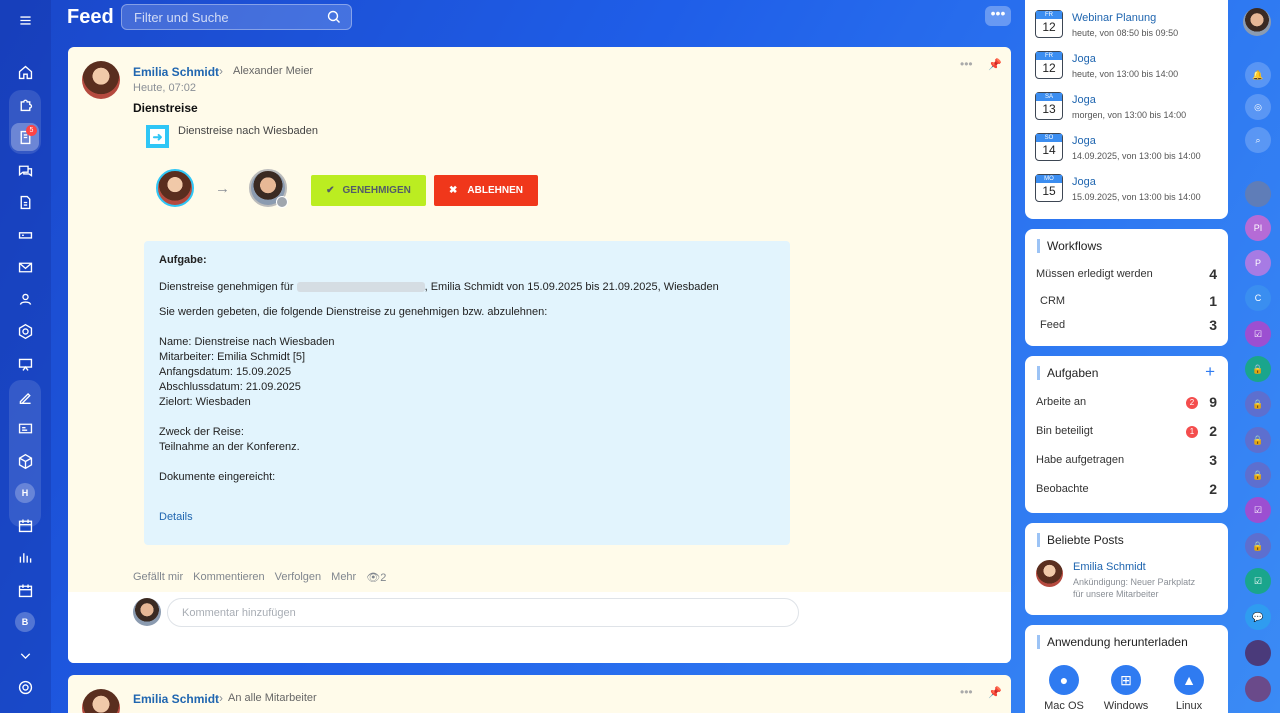 This screenshot has height=713, width=1280. What do you see at coordinates (1049, 573) in the screenshot?
I see `popular-author-avatar` at bounding box center [1049, 573].